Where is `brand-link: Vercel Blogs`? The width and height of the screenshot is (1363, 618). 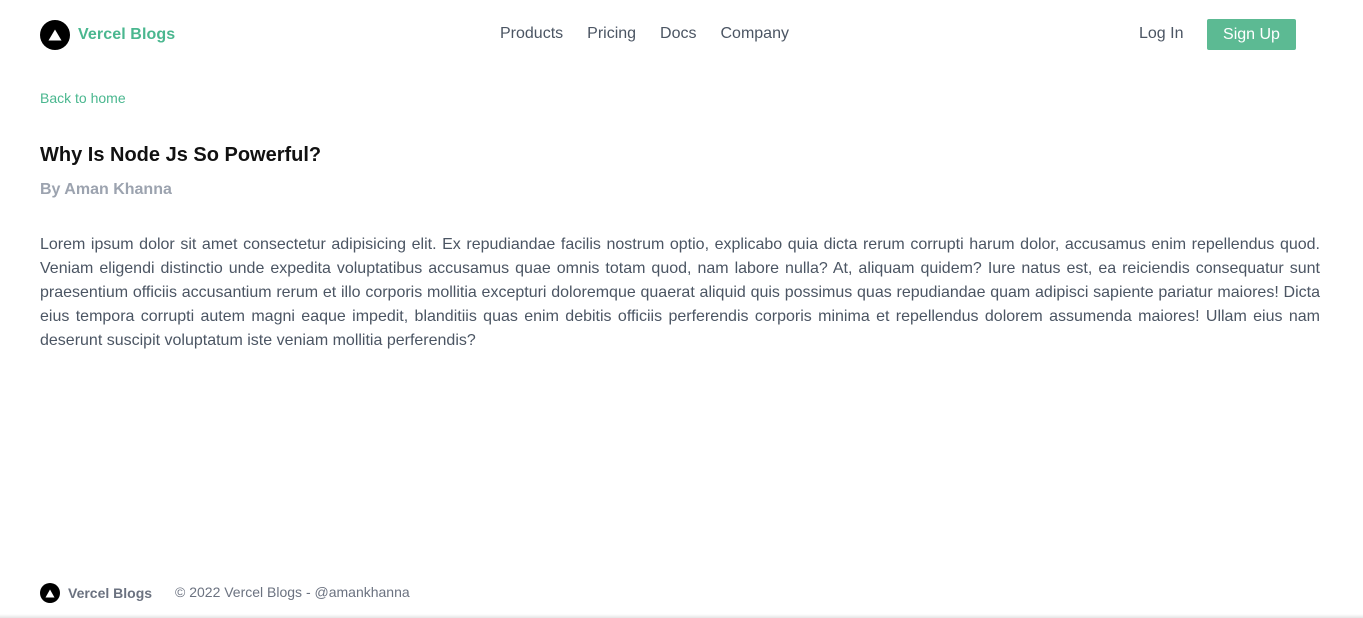
brand-link: Vercel Blogs is located at coordinates (107, 35).